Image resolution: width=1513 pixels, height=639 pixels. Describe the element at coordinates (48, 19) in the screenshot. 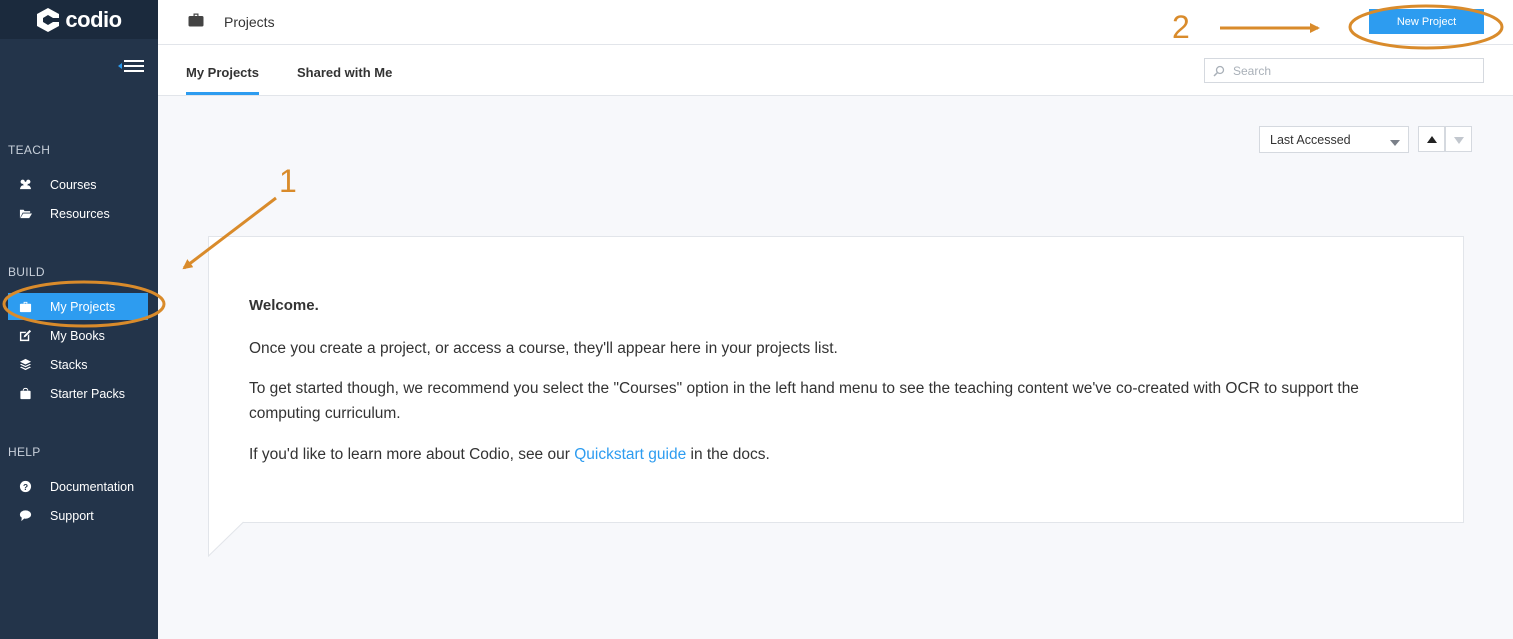

I see `codio-logo-icon` at that location.